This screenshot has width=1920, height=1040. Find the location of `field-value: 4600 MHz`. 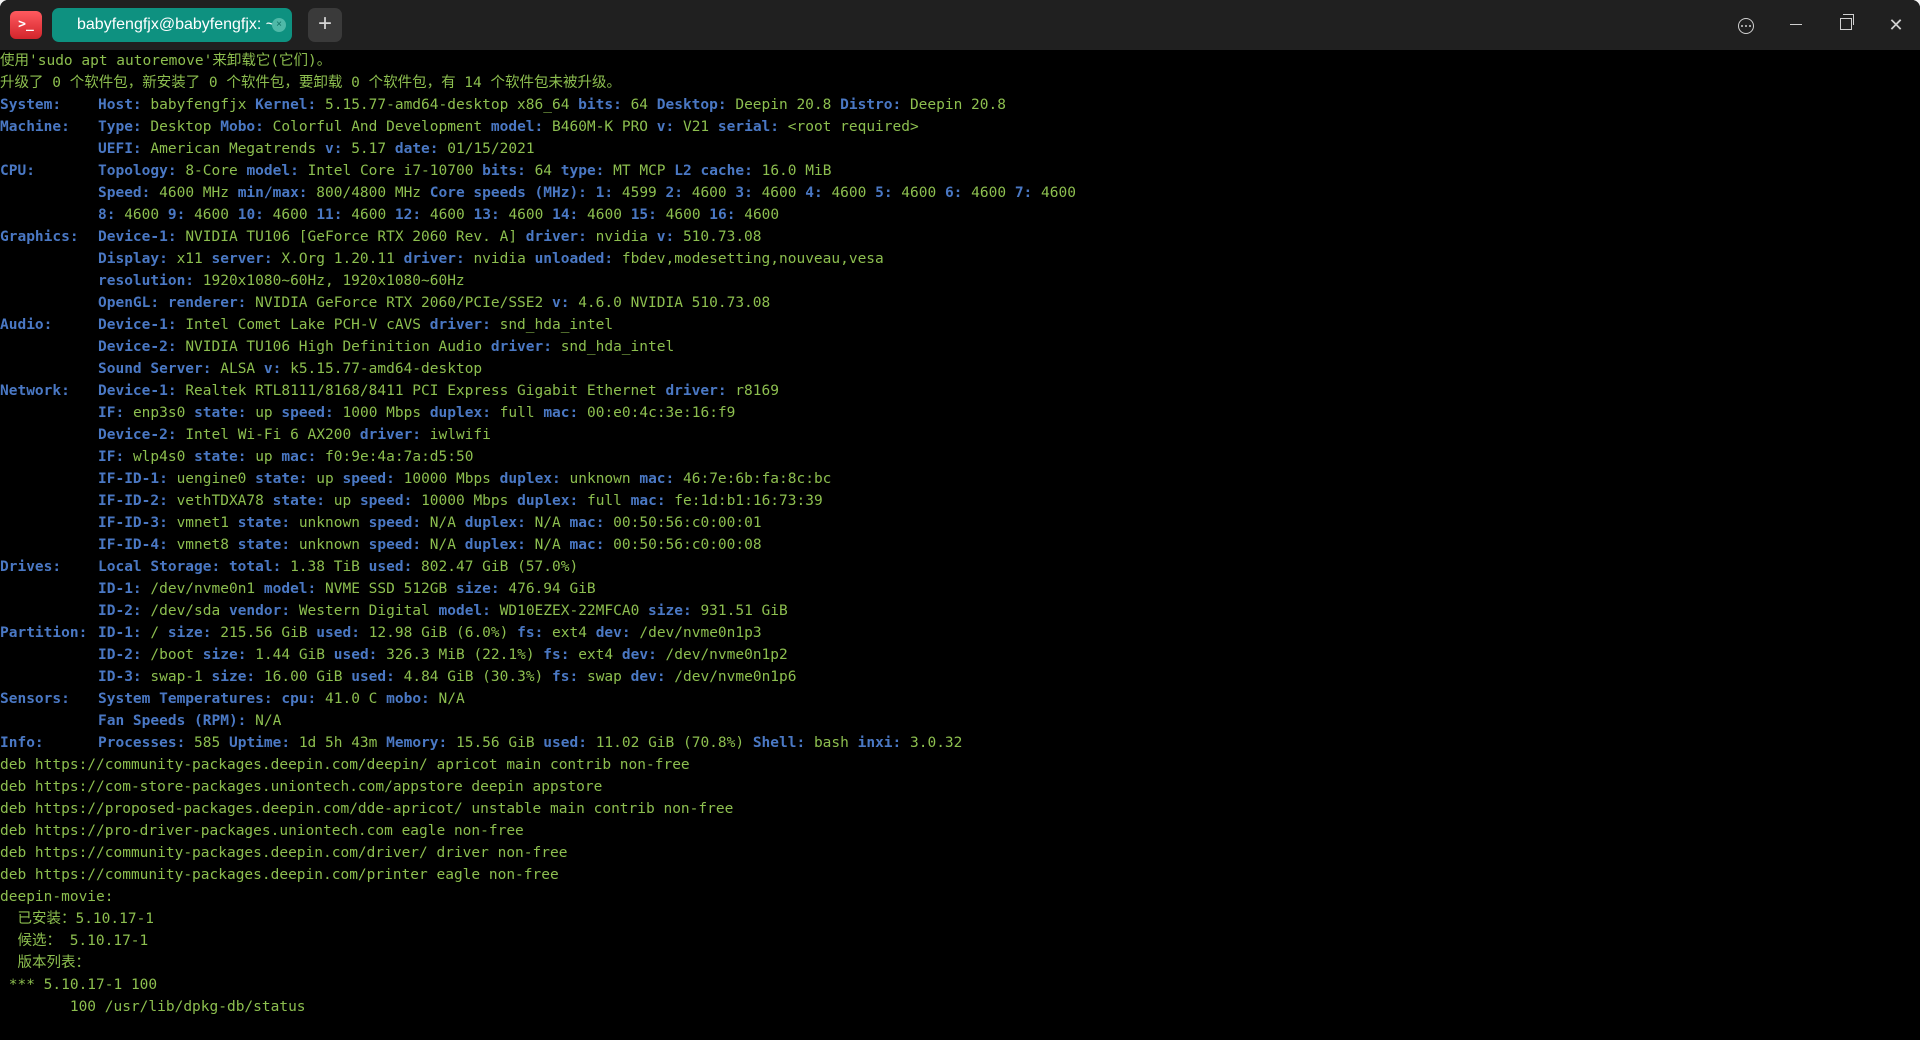

field-value: 4600 MHz is located at coordinates (194, 193).